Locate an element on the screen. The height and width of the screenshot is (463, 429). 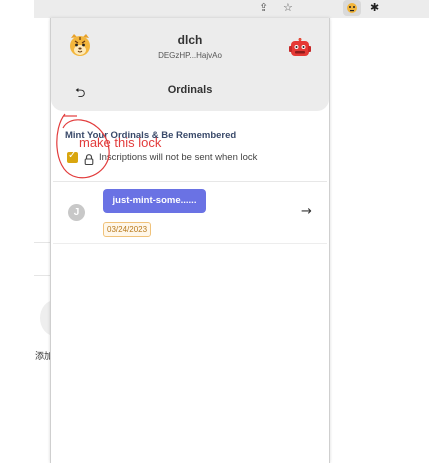
inscription-date-badge: 03/24/2023 is located at coordinates (127, 229).